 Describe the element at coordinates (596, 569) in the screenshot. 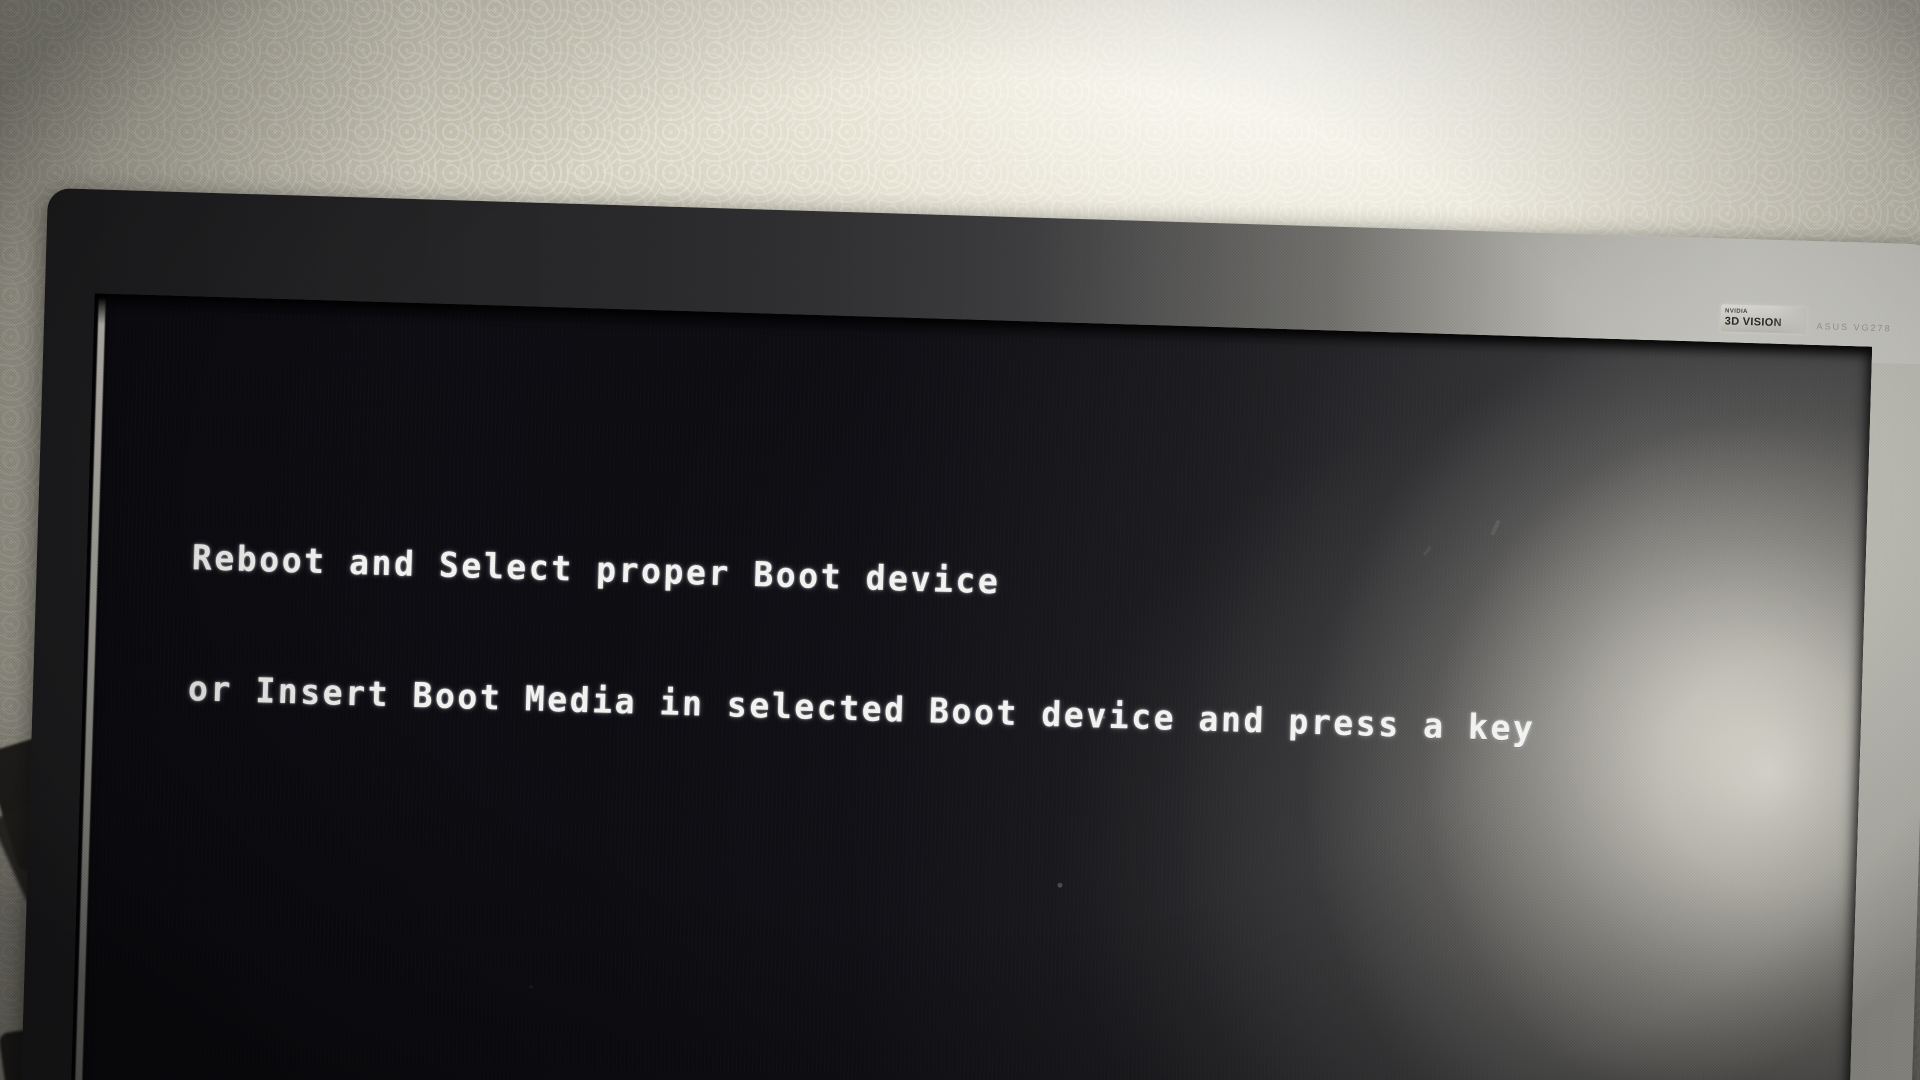

I see `bios-message-line-1: Reboot and Select proper Boot device` at that location.